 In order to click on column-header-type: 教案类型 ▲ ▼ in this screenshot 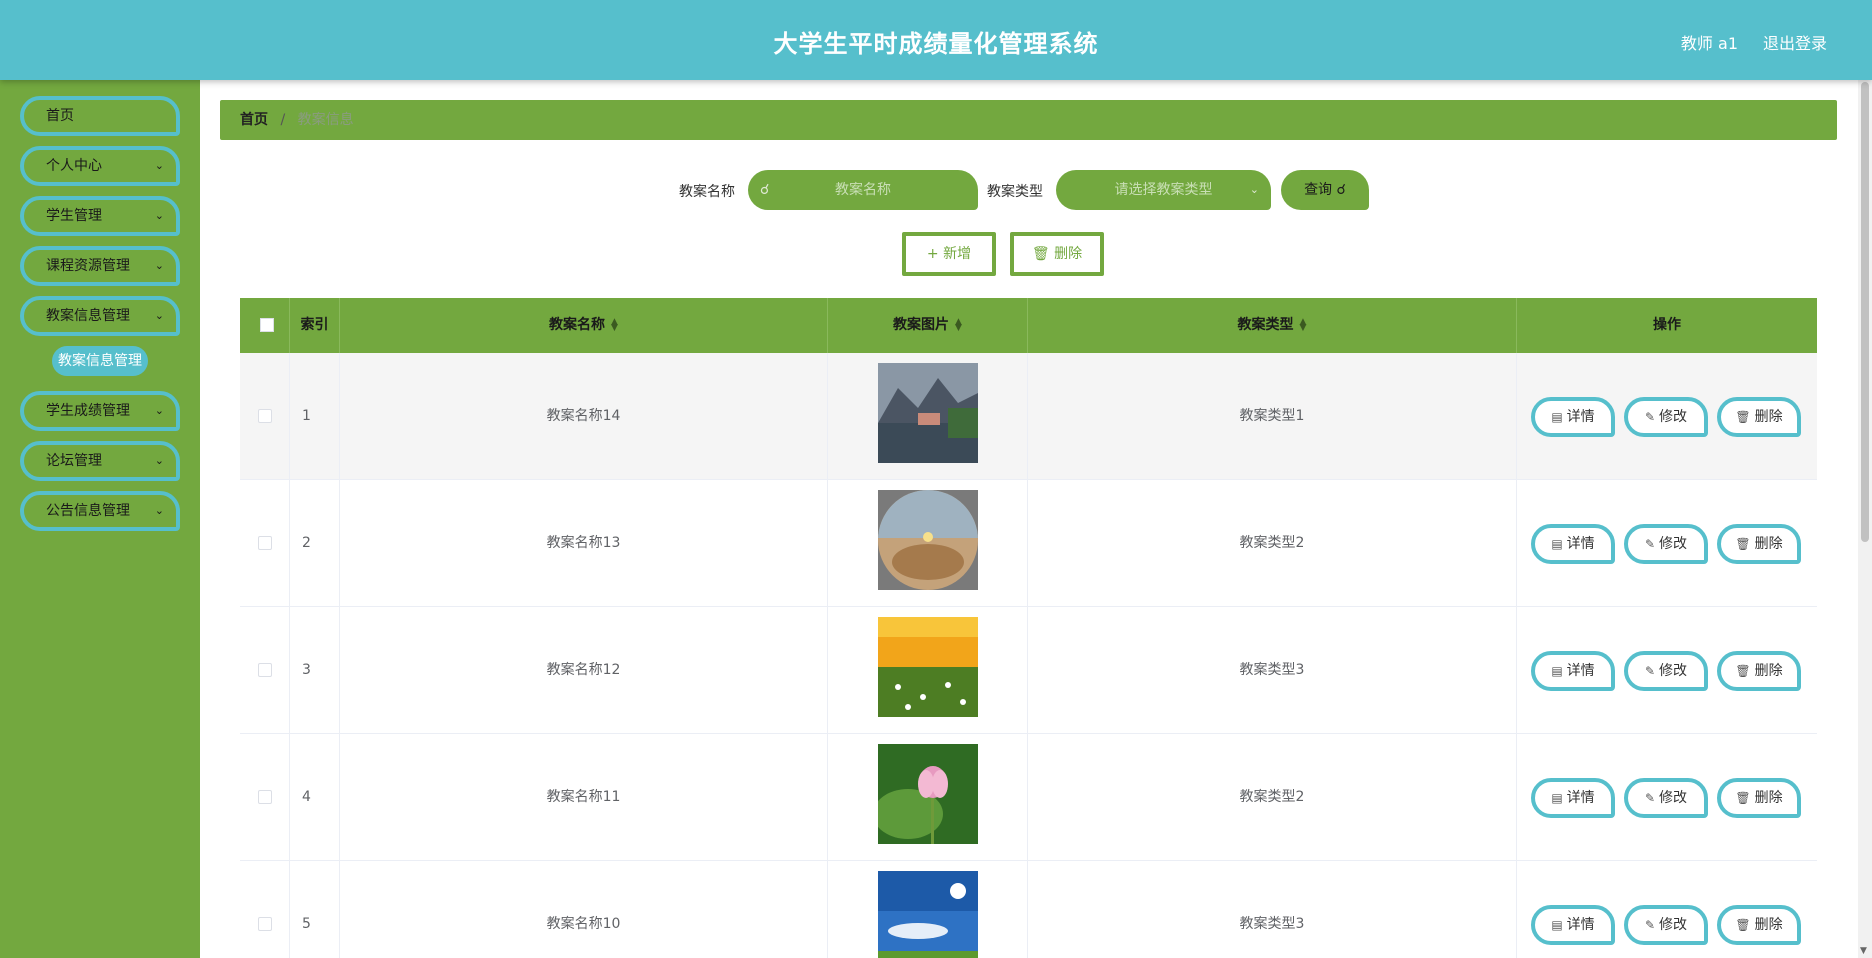, I will do `click(1272, 325)`.